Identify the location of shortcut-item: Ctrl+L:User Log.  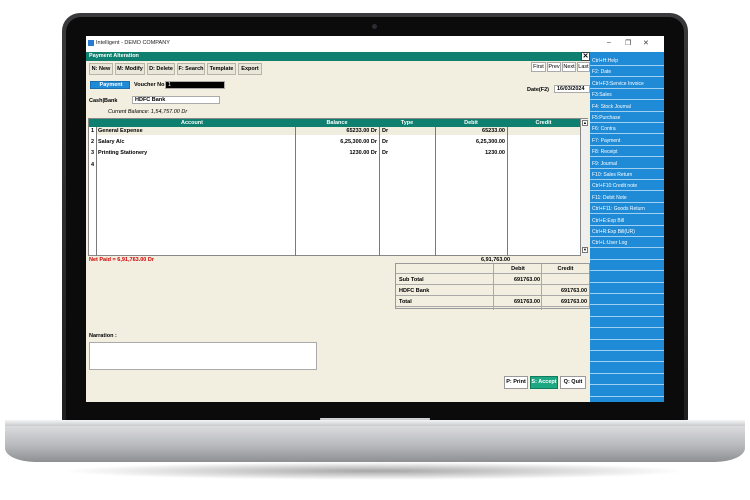
(627, 243).